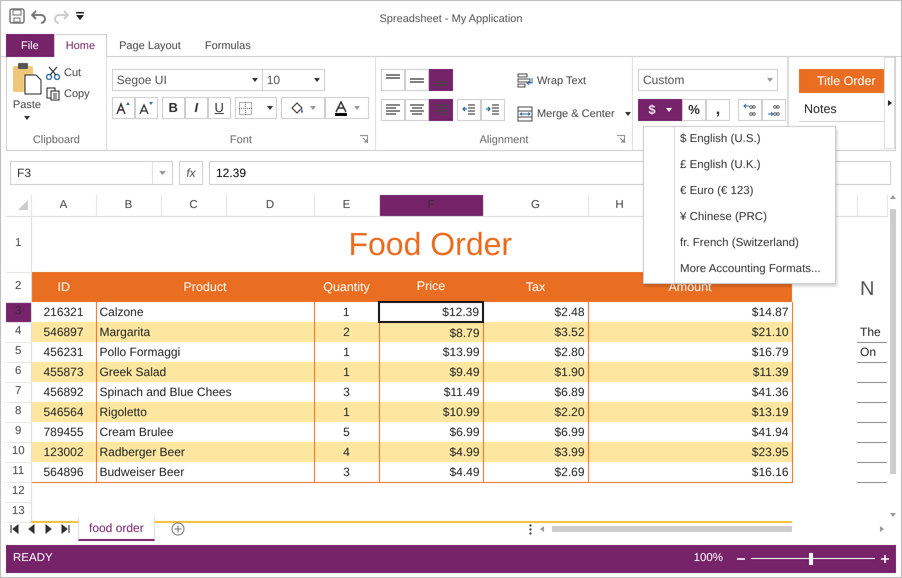  I want to click on slider-thumb, so click(810, 559).